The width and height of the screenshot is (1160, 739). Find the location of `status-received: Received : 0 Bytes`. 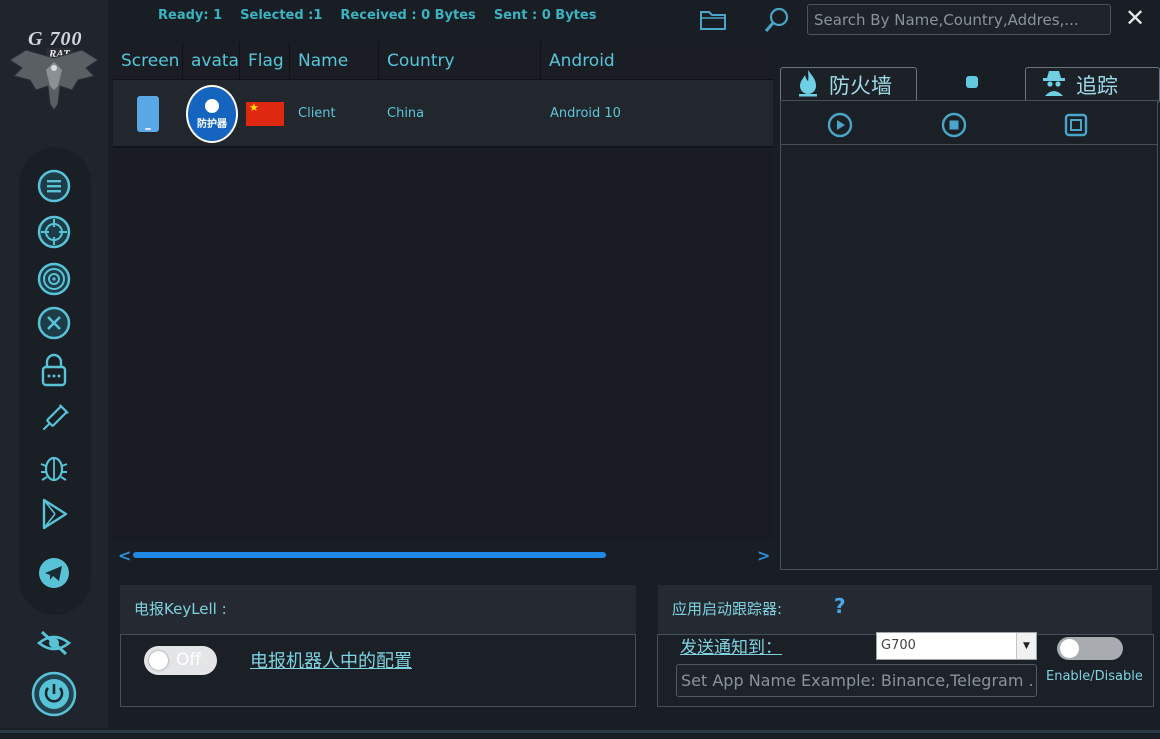

status-received: Received : 0 Bytes is located at coordinates (408, 15).